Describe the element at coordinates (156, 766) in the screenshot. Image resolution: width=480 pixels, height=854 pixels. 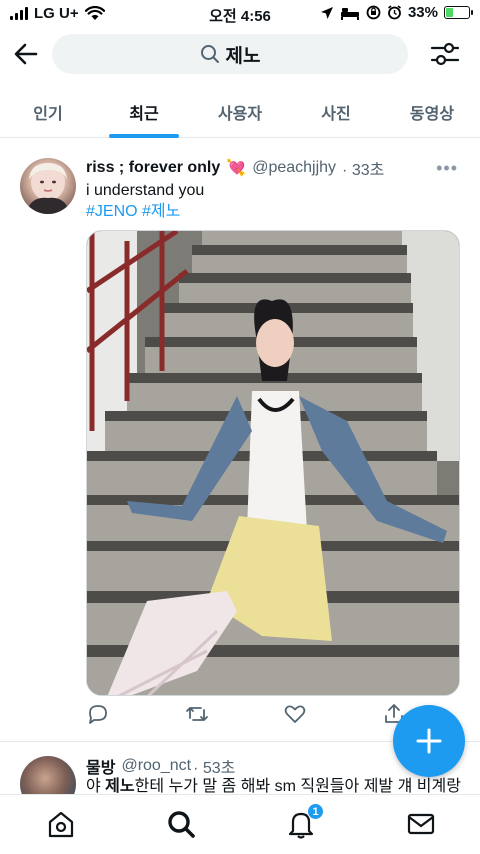
I see `user-handle: @roo_nct` at that location.